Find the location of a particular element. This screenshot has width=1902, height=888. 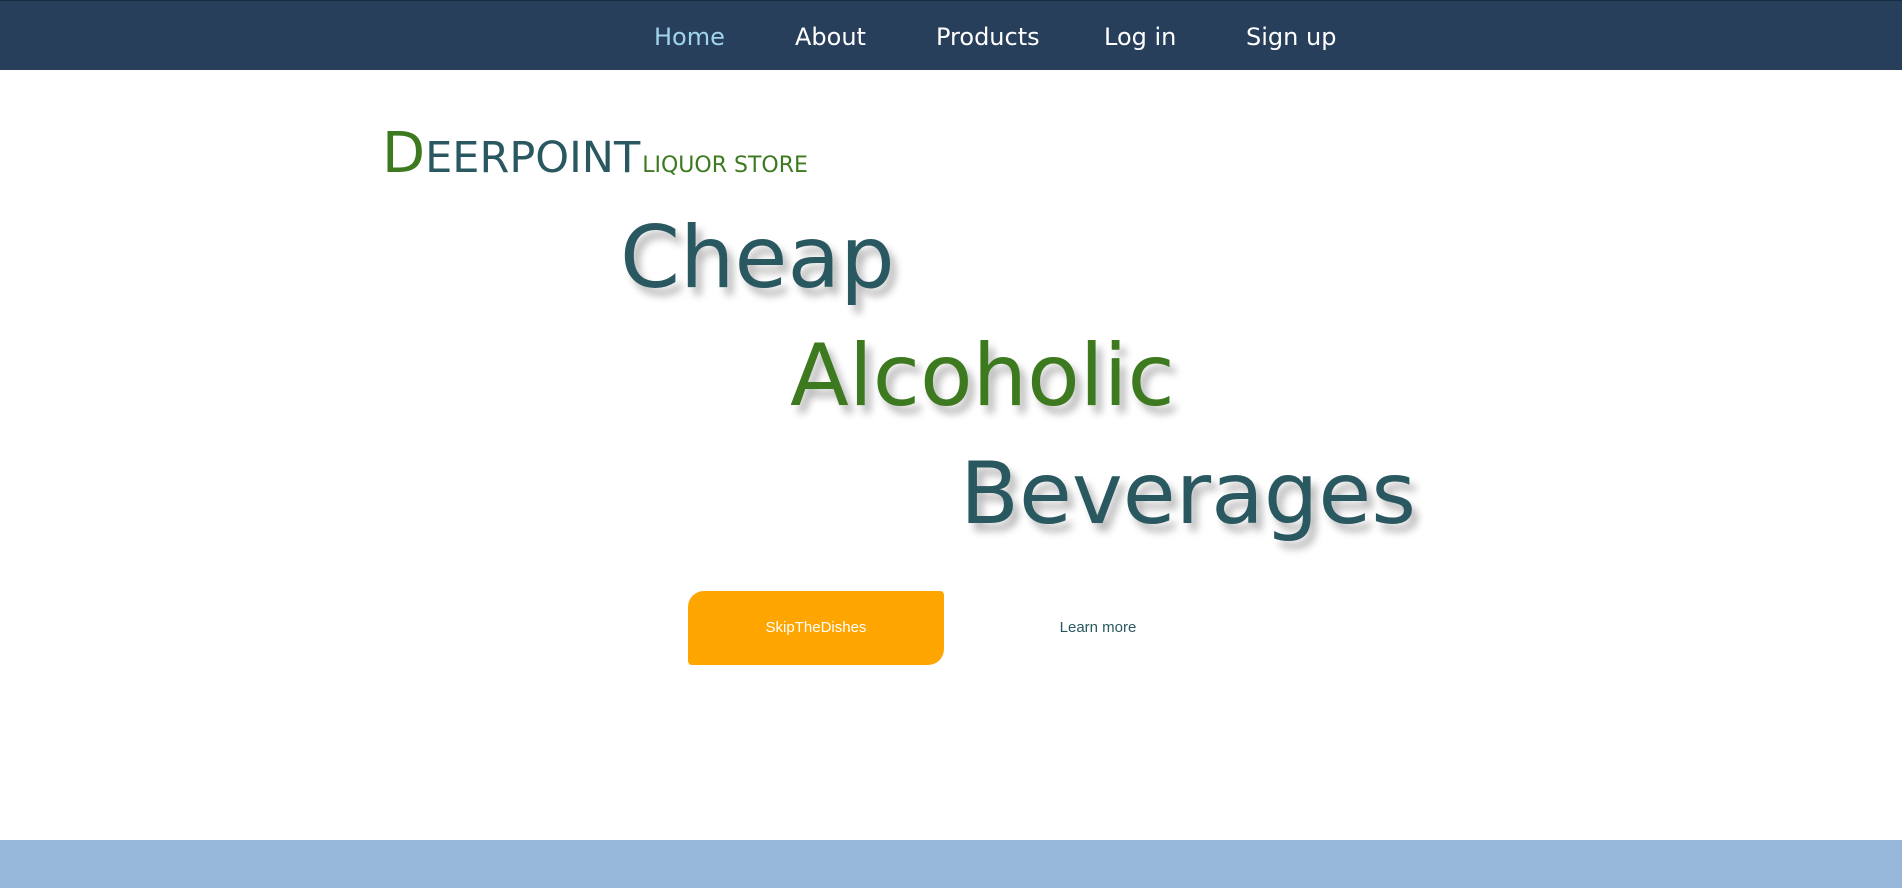

logo-name: EERPOINT is located at coordinates (533, 158).